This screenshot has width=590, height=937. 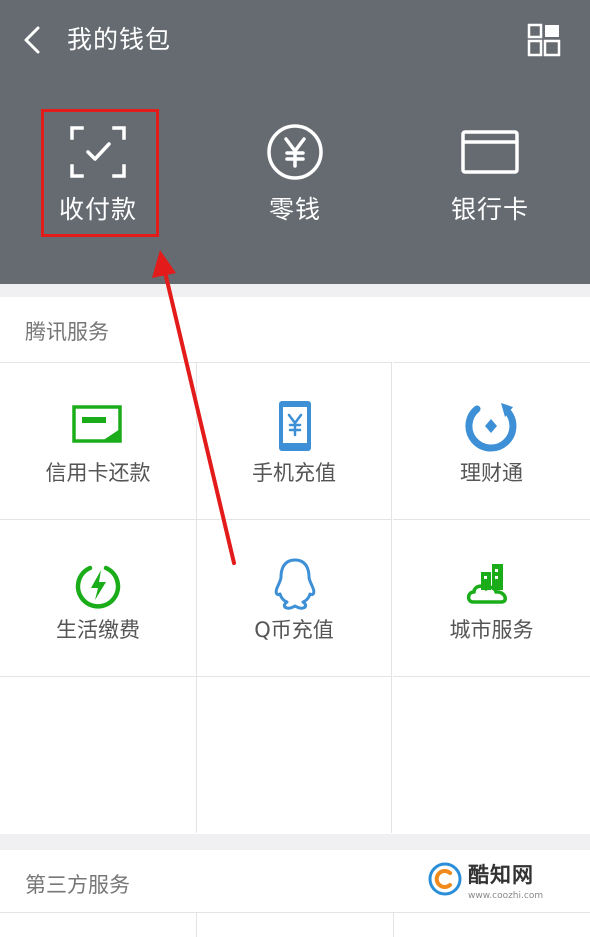 What do you see at coordinates (487, 584) in the screenshot?
I see `city-service-icon` at bounding box center [487, 584].